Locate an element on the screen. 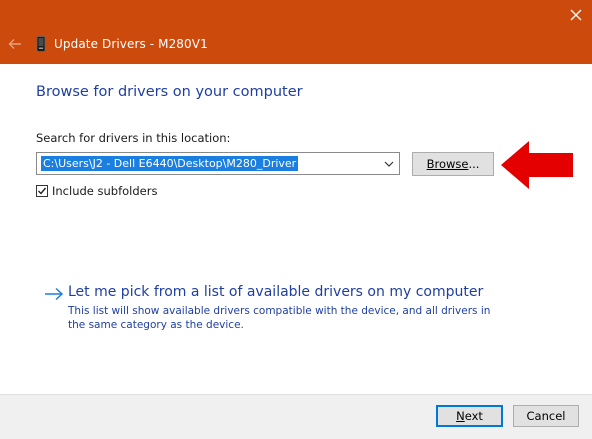 This screenshot has height=439, width=592. include-subfolders-label: Include subfolders is located at coordinates (104, 191).